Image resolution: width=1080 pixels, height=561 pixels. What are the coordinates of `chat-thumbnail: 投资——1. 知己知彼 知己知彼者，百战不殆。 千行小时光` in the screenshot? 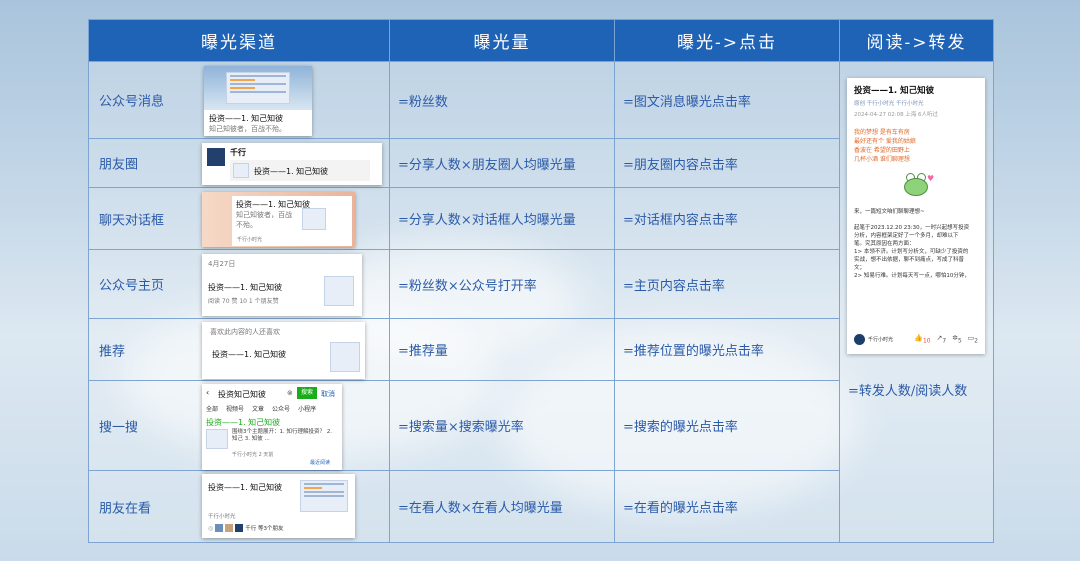 It's located at (278, 219).